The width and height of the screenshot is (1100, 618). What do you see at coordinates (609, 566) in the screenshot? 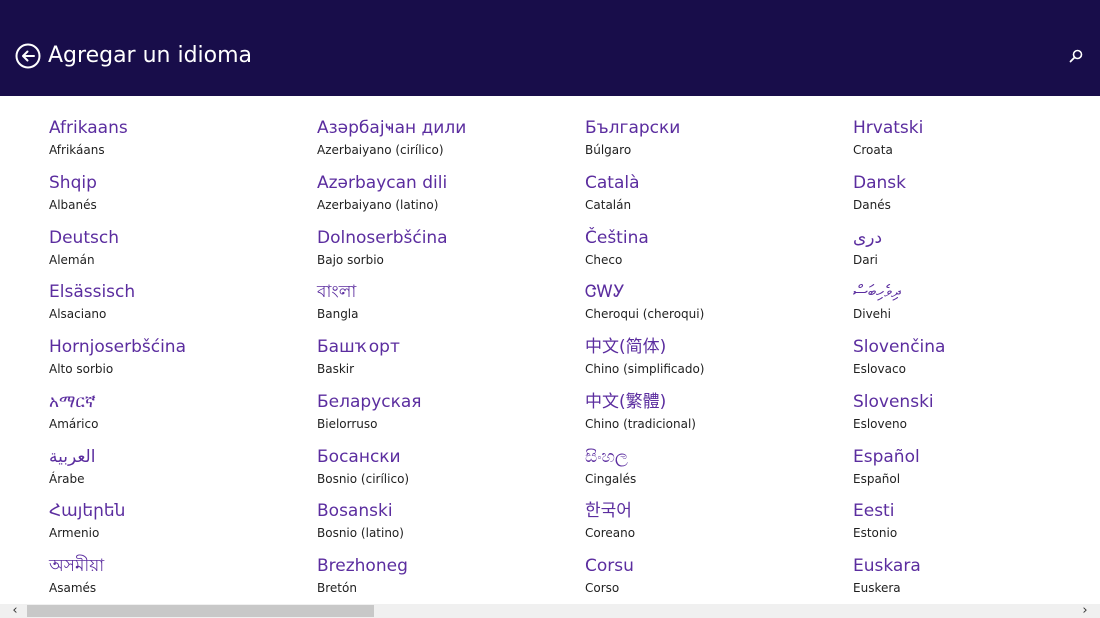
I see `language-native-name: Corsu` at bounding box center [609, 566].